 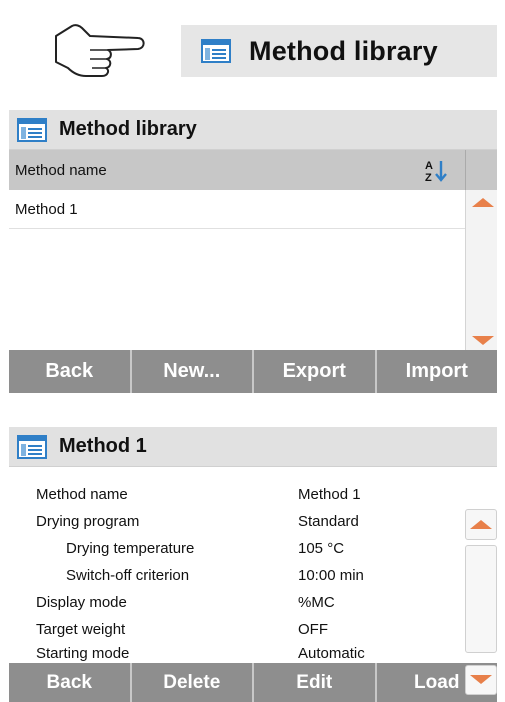 What do you see at coordinates (88, 521) in the screenshot?
I see `param-label: Drying program` at bounding box center [88, 521].